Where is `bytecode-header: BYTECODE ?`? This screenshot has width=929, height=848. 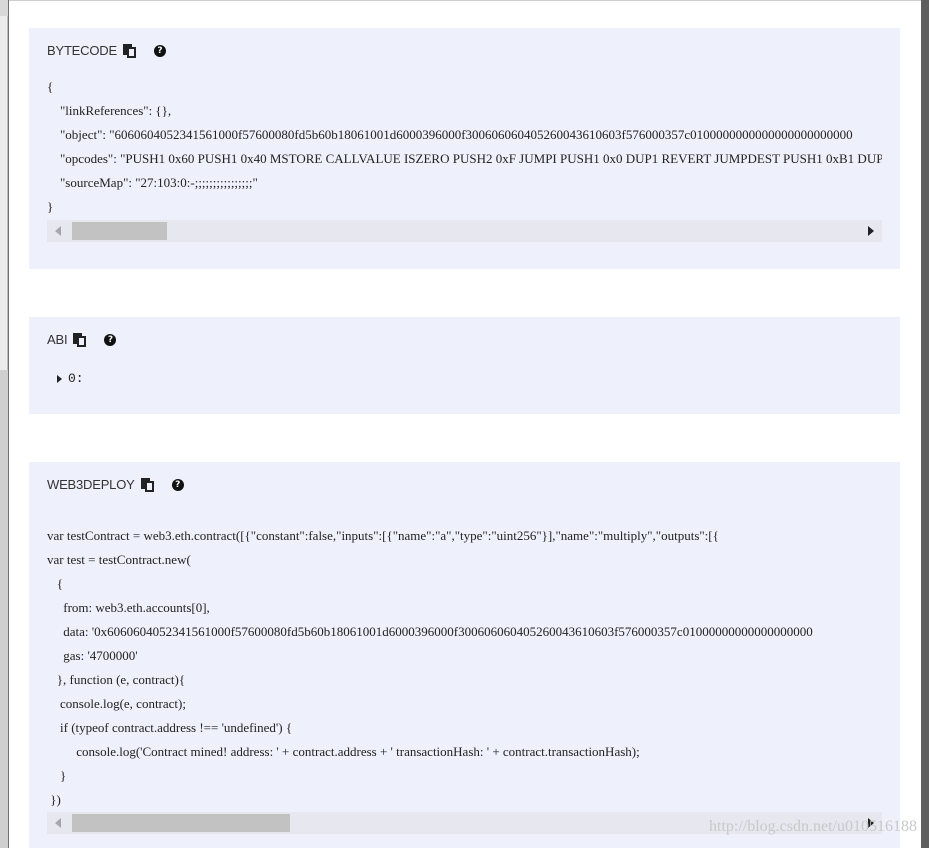
bytecode-header: BYTECODE ? is located at coordinates (106, 50).